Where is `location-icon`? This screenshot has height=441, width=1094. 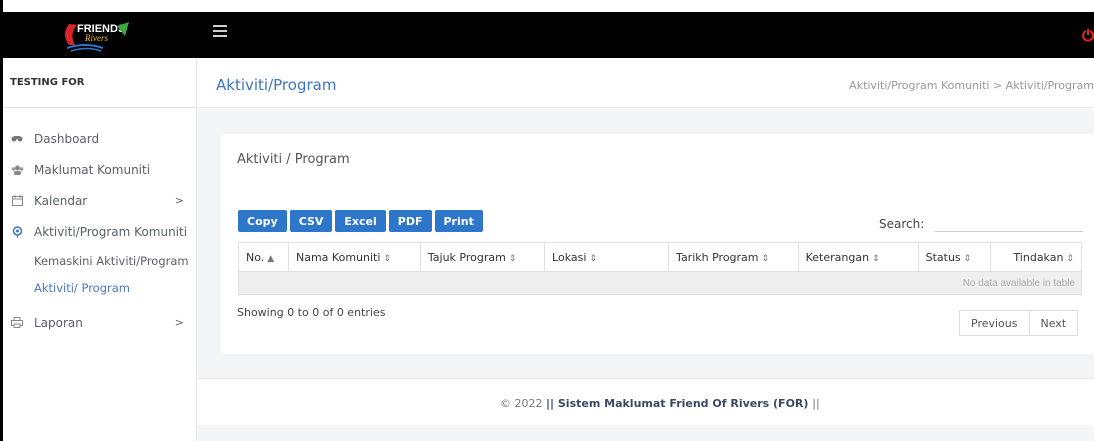
location-icon is located at coordinates (17, 232).